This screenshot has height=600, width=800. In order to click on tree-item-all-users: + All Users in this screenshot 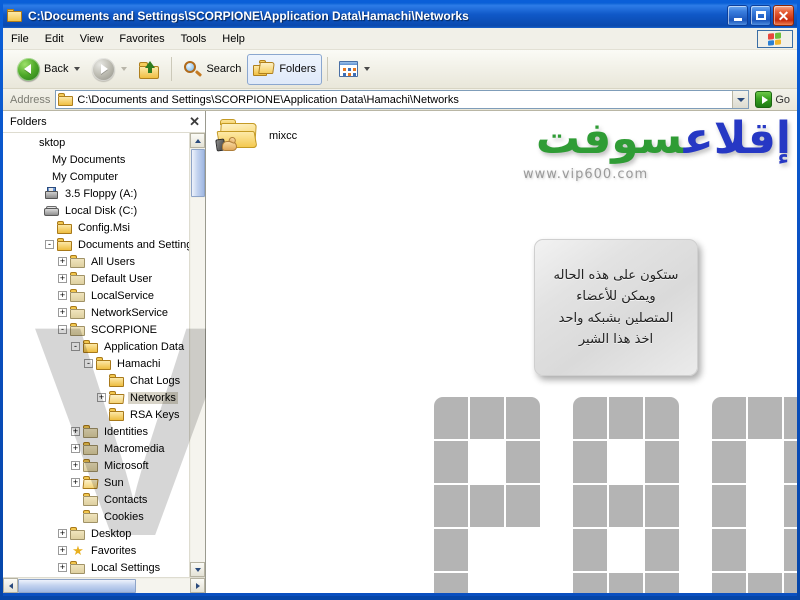, I will do `click(96, 261)`.